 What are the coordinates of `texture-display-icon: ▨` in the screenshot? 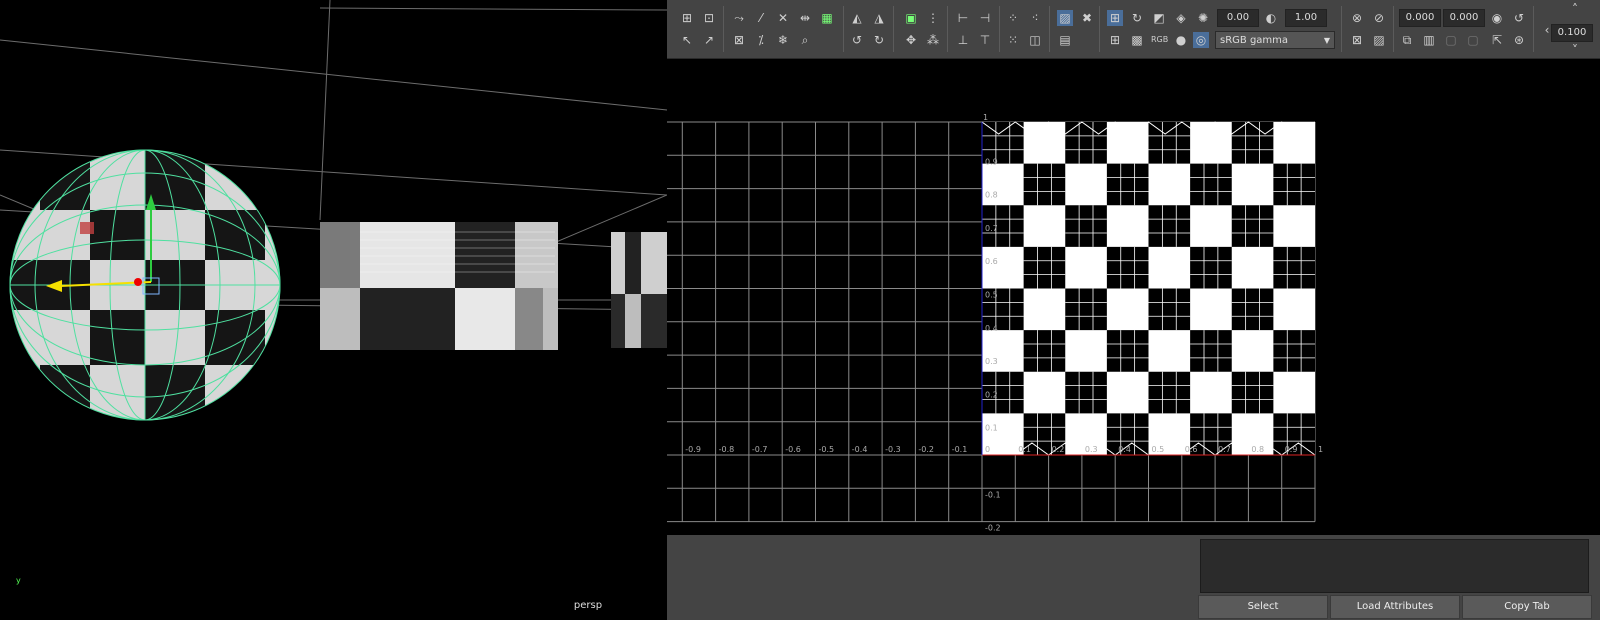 It's located at (1065, 18).